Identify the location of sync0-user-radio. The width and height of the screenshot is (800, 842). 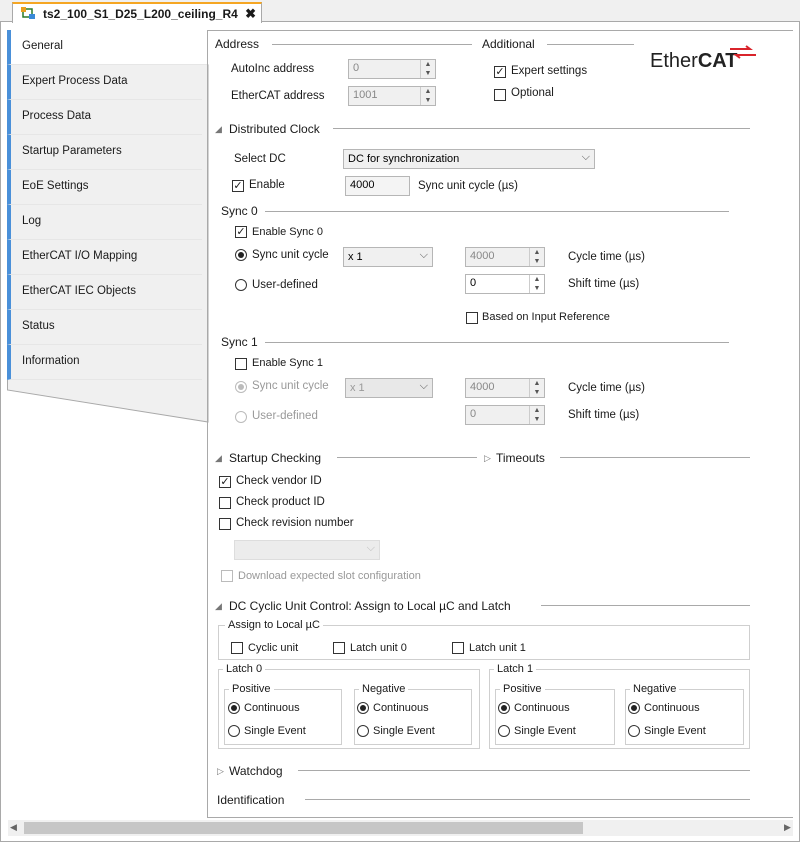
(241, 285).